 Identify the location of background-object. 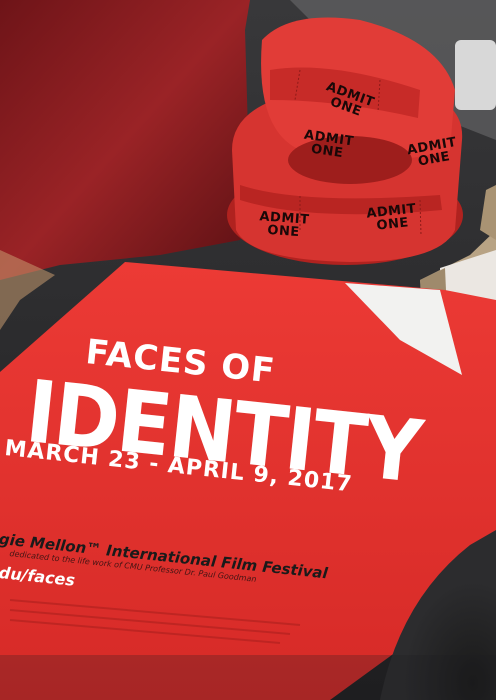
(475, 75).